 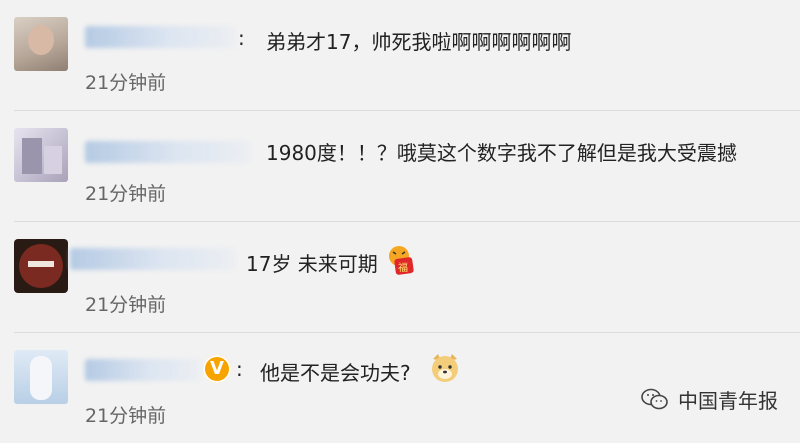 What do you see at coordinates (419, 42) in the screenshot?
I see `comment-text: 弟弟才17，帅死我啦啊啊啊啊啊啊` at bounding box center [419, 42].